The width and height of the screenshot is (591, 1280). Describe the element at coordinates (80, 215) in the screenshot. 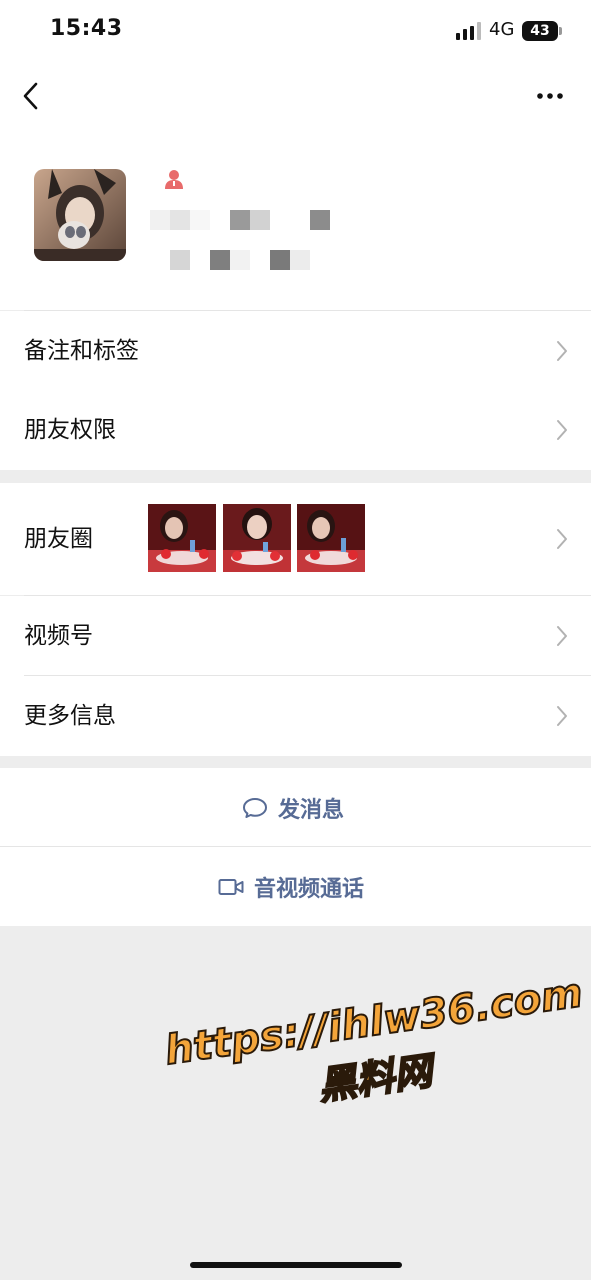

I see `avatar` at that location.